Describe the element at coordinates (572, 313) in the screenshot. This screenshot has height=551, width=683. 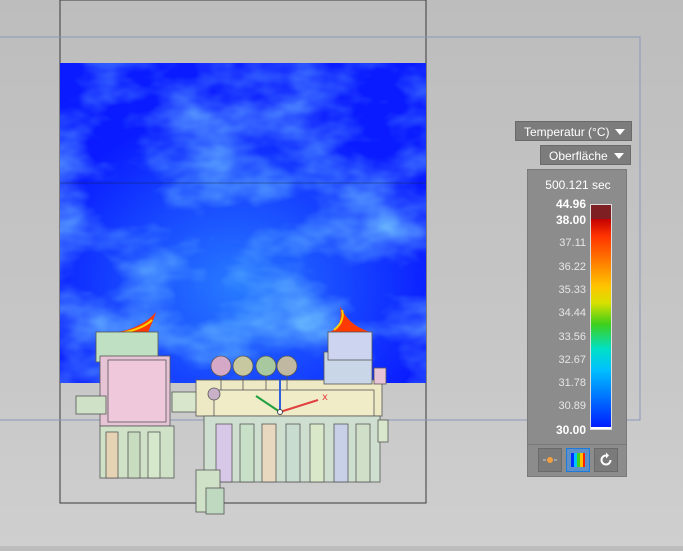
I see `legend-tick: 34.44` at that location.